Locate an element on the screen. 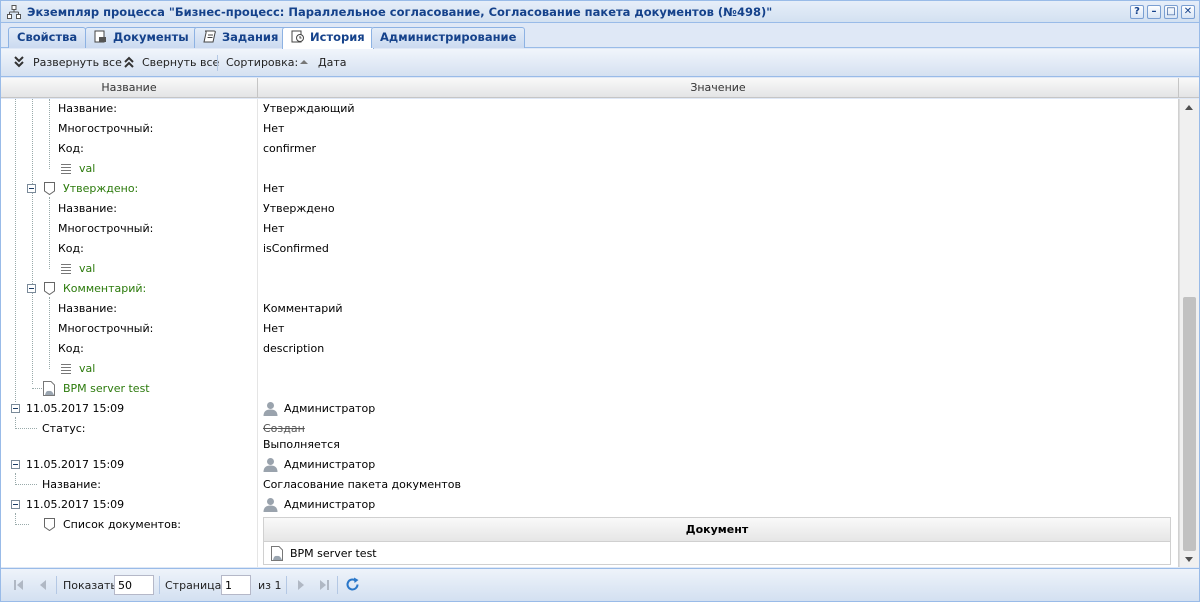 The height and width of the screenshot is (602, 1200). tree-row: Статус: Создан Выполняется is located at coordinates (589, 437).